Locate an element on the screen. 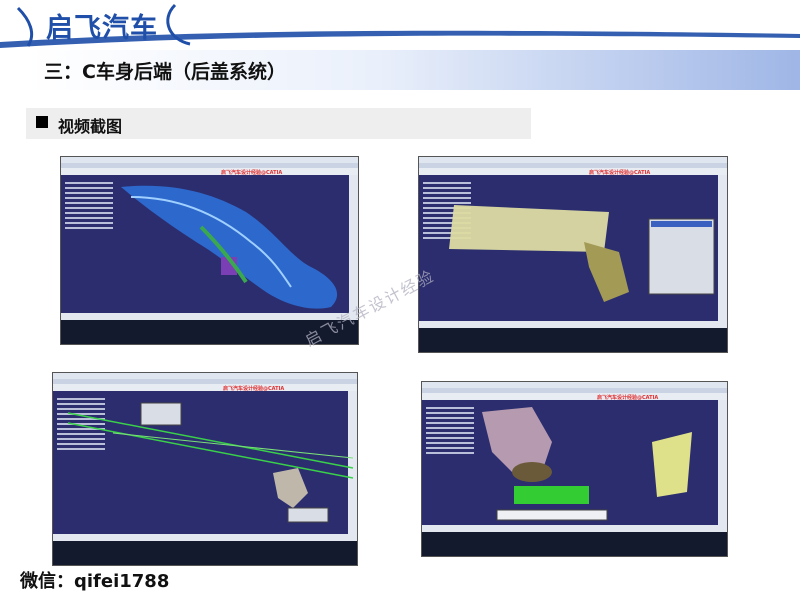 The image size is (800, 600). video-screenshot-1: 启飞汽车设计经验@CATIA is located at coordinates (209, 250).